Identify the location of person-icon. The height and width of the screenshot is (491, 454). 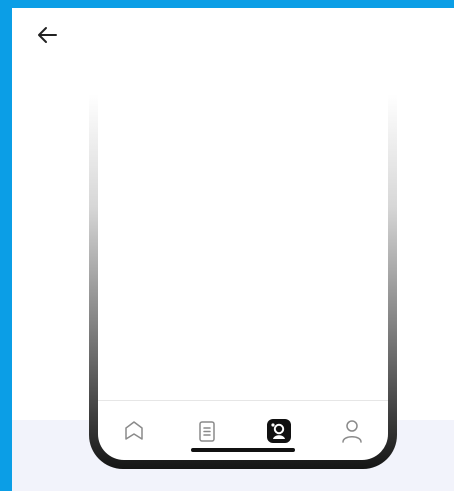
(352, 431).